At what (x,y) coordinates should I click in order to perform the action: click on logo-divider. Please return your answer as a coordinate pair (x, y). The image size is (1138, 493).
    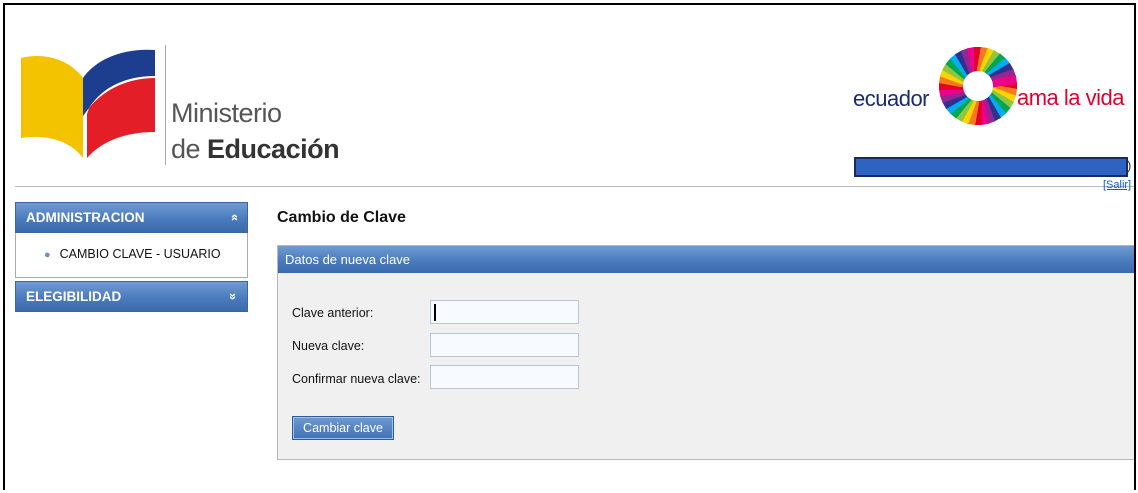
    Looking at the image, I should click on (165, 105).